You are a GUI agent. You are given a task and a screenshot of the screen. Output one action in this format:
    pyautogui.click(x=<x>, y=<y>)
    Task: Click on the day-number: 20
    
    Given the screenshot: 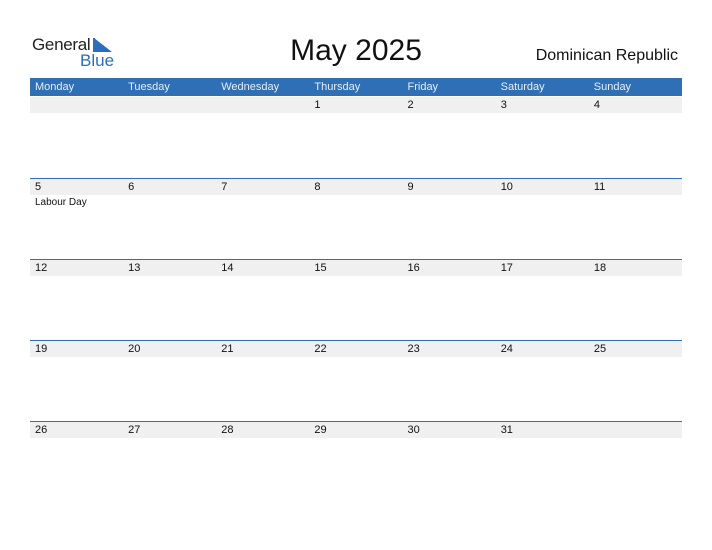 What is the action you would take?
    pyautogui.click(x=134, y=349)
    